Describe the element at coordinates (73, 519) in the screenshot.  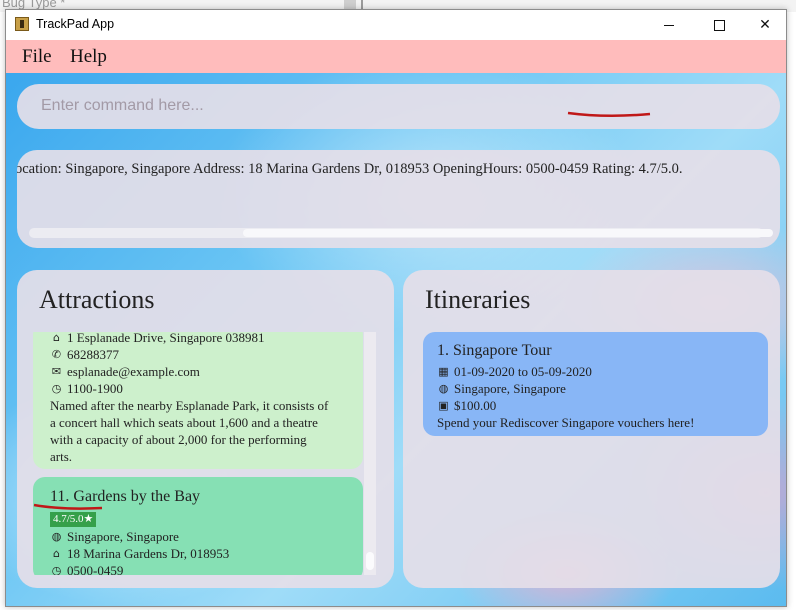
I see `rating-badge: 4.7/5.0★` at that location.